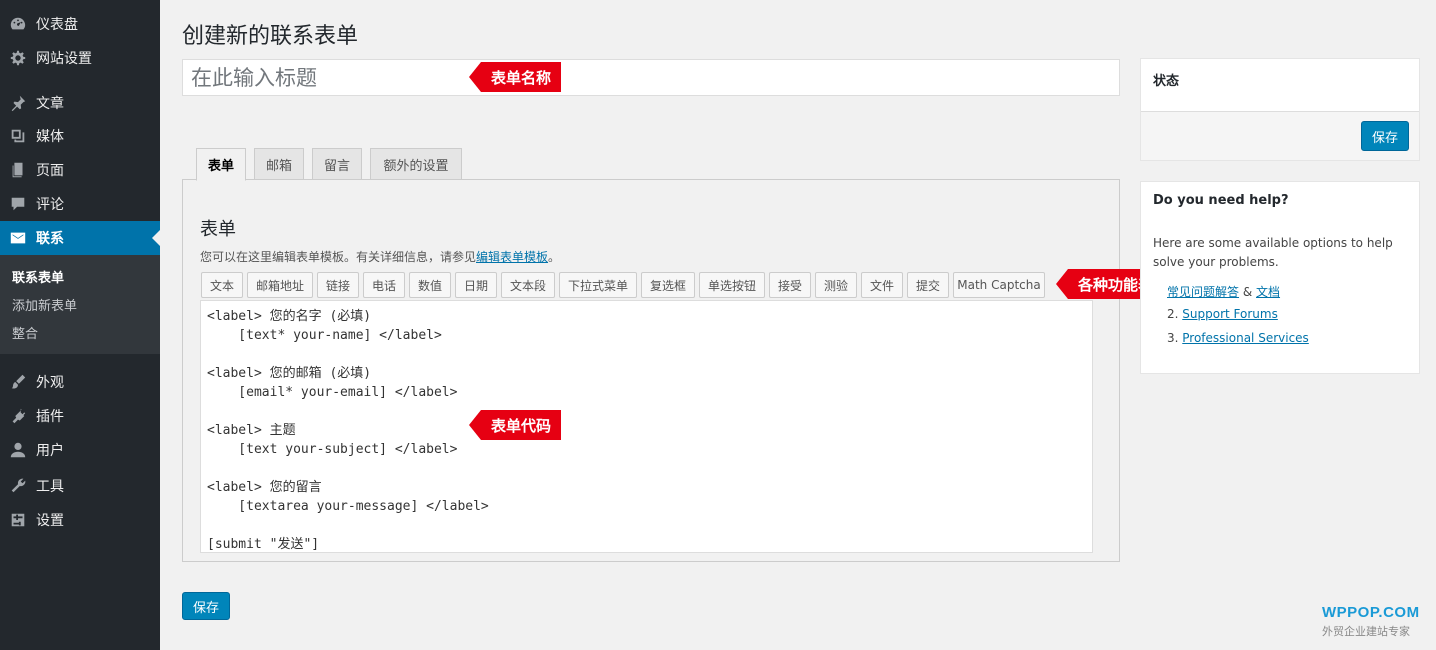  I want to click on tag-button-tel: 电话, so click(384, 285).